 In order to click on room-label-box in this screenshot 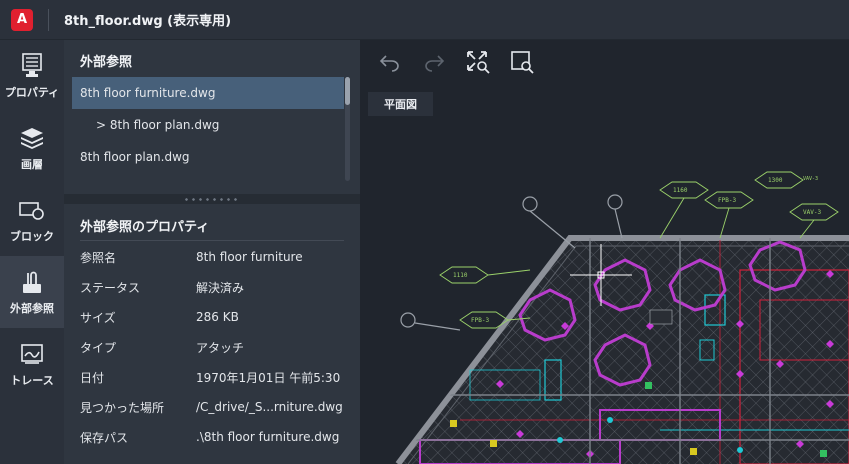, I will do `click(661, 317)`.